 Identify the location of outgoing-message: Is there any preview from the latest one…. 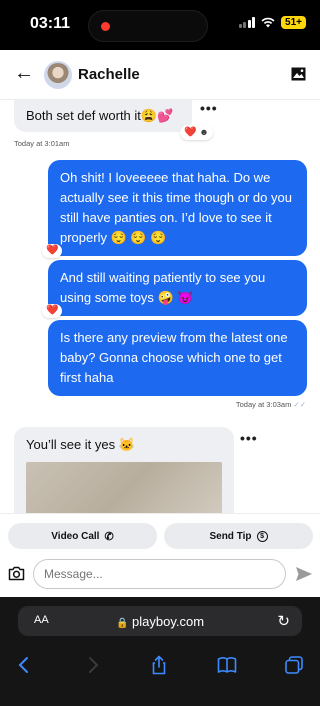
(177, 358).